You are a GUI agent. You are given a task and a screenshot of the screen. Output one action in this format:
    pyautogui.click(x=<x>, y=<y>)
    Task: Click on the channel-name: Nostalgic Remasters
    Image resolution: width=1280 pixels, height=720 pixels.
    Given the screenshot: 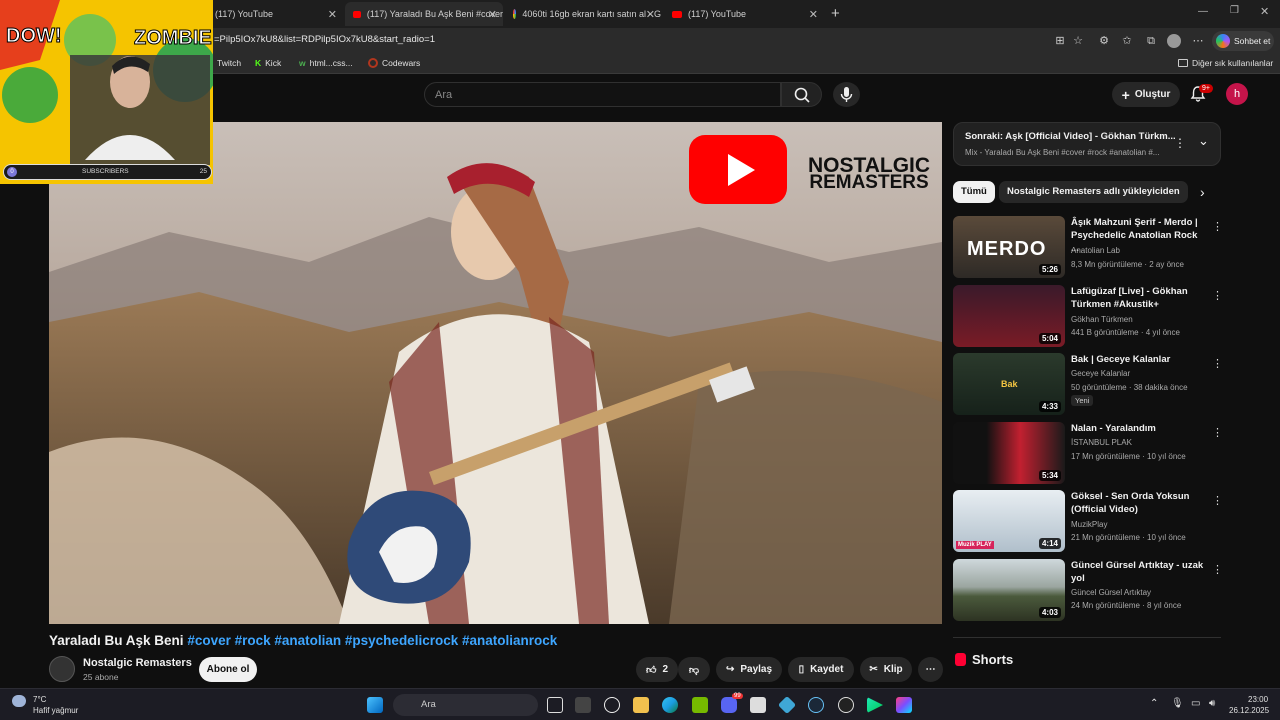 What is the action you would take?
    pyautogui.click(x=137, y=663)
    